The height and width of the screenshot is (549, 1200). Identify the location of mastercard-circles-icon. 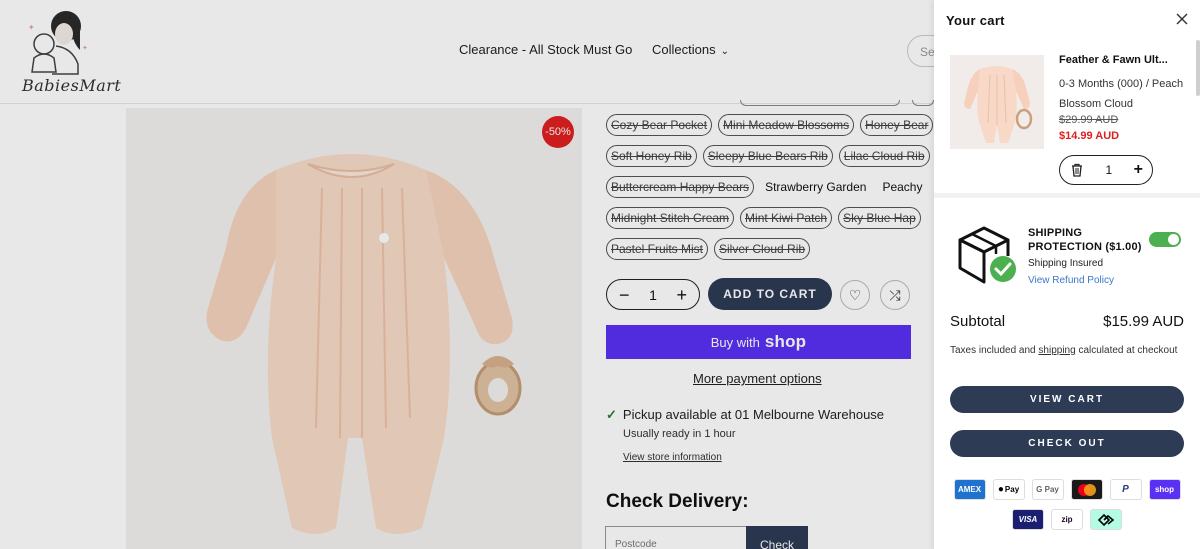
(1086, 489).